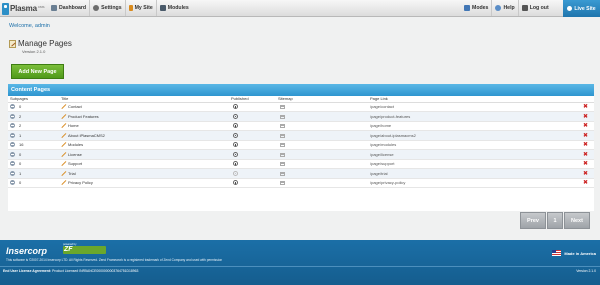 This screenshot has width=600, height=285. I want to click on edit-icon, so click(130, 8).